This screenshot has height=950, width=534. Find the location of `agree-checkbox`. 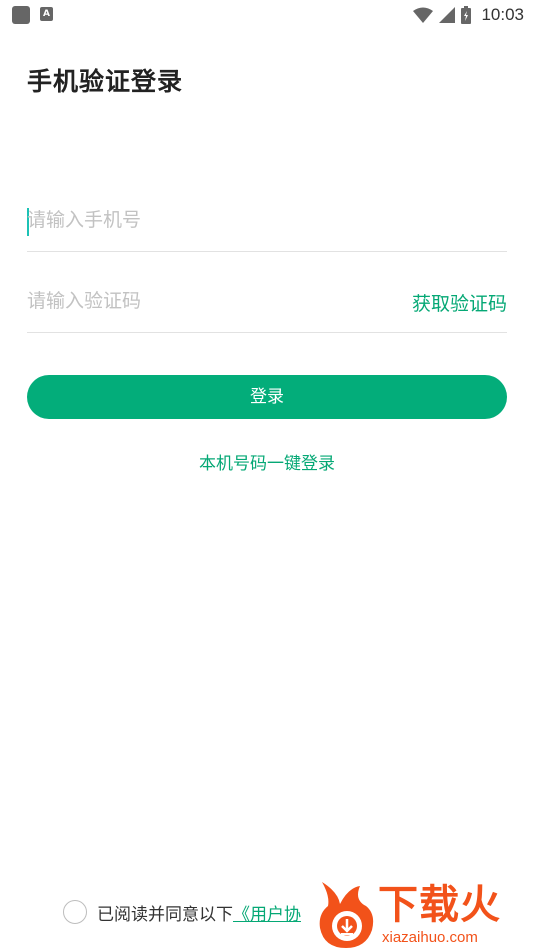

agree-checkbox is located at coordinates (75, 912).